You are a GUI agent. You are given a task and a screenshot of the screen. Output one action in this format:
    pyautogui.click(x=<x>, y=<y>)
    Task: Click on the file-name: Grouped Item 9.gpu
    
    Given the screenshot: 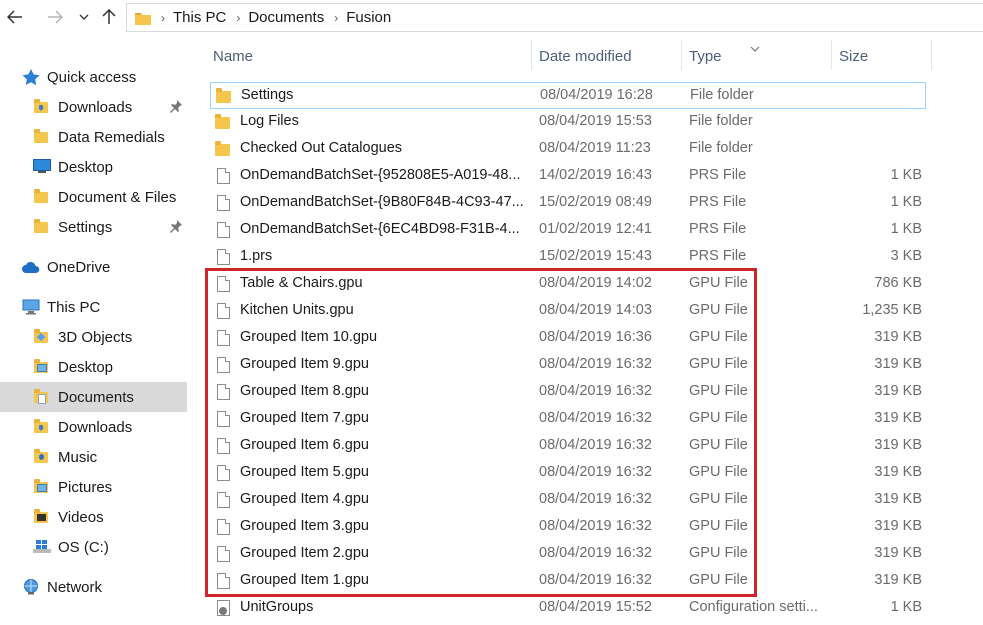 What is the action you would take?
    pyautogui.click(x=304, y=364)
    